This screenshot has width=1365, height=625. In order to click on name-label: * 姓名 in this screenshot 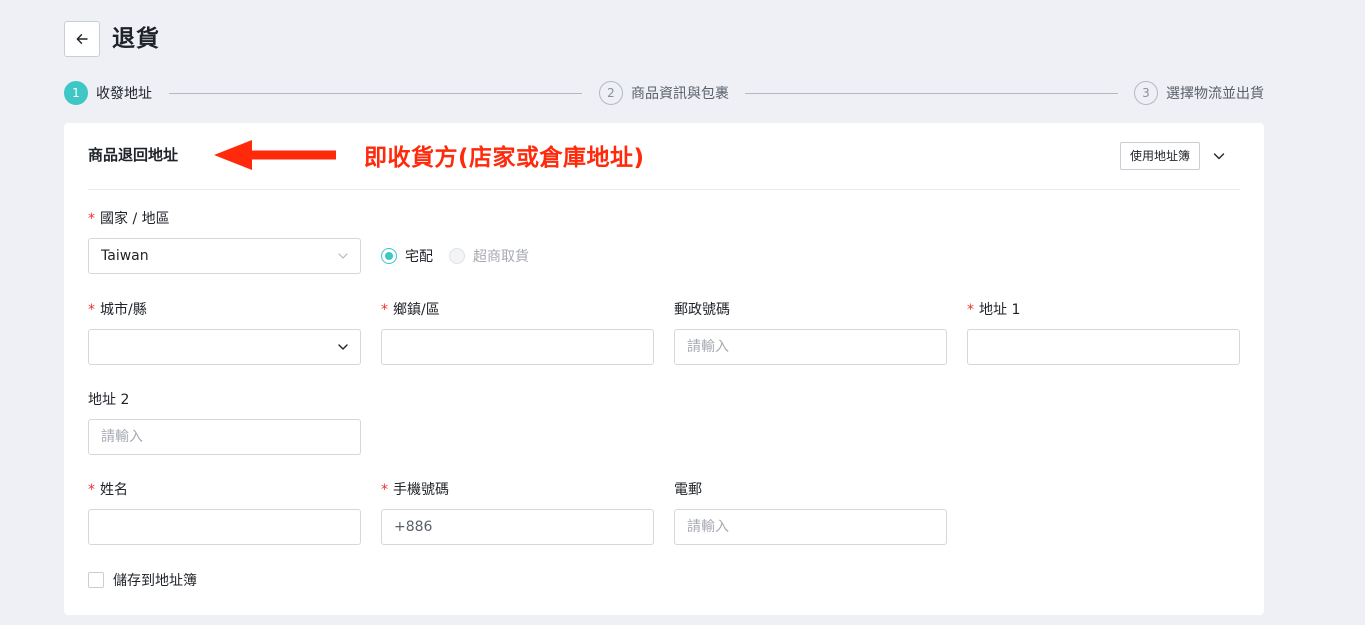, I will do `click(108, 490)`.